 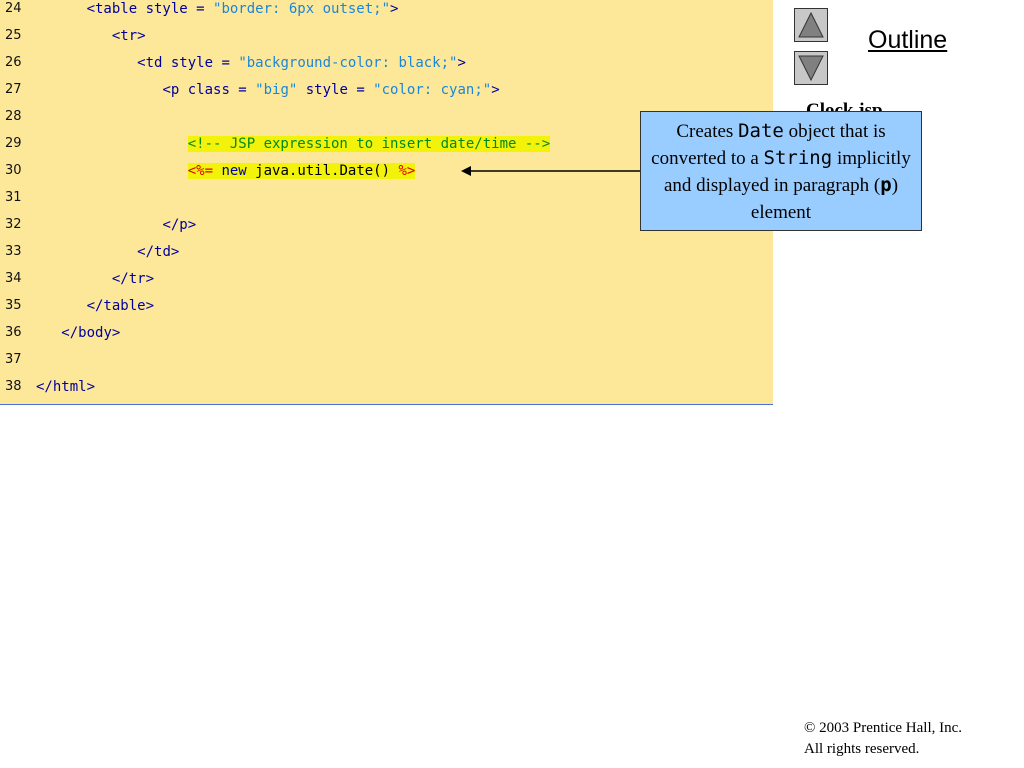 I want to click on code-text: </html>, so click(x=65, y=387).